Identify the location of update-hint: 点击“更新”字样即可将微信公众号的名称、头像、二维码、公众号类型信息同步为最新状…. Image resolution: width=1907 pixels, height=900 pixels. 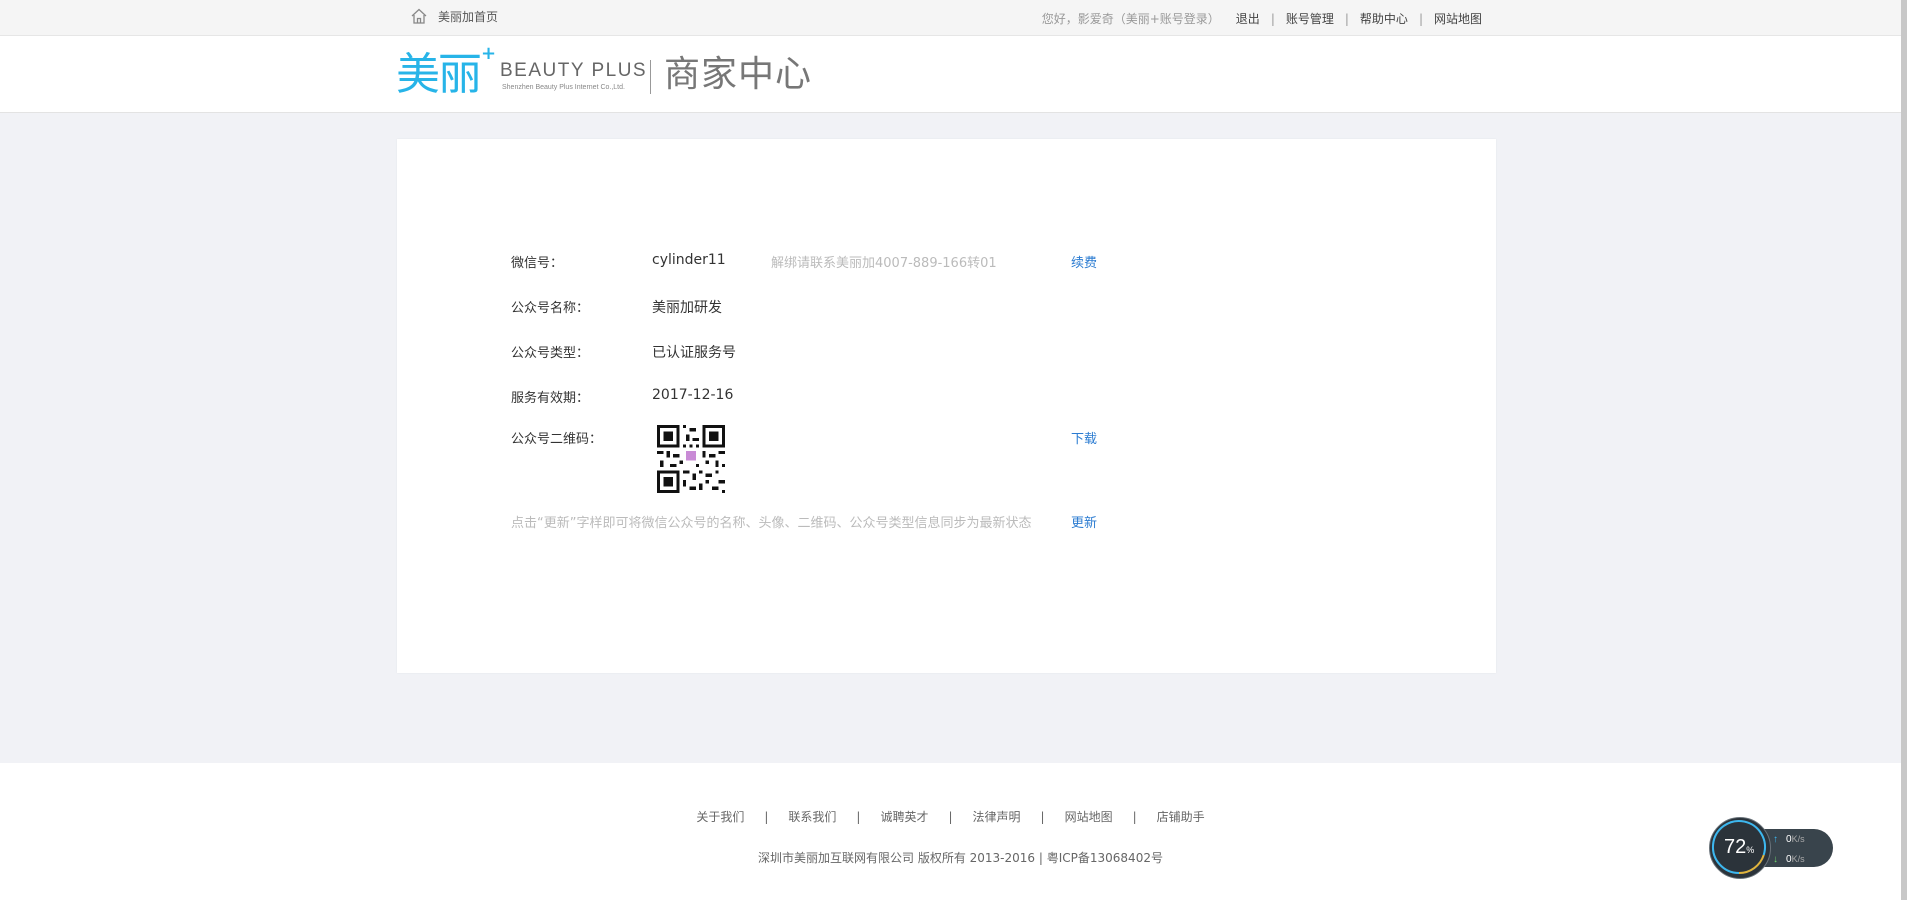
(771, 523).